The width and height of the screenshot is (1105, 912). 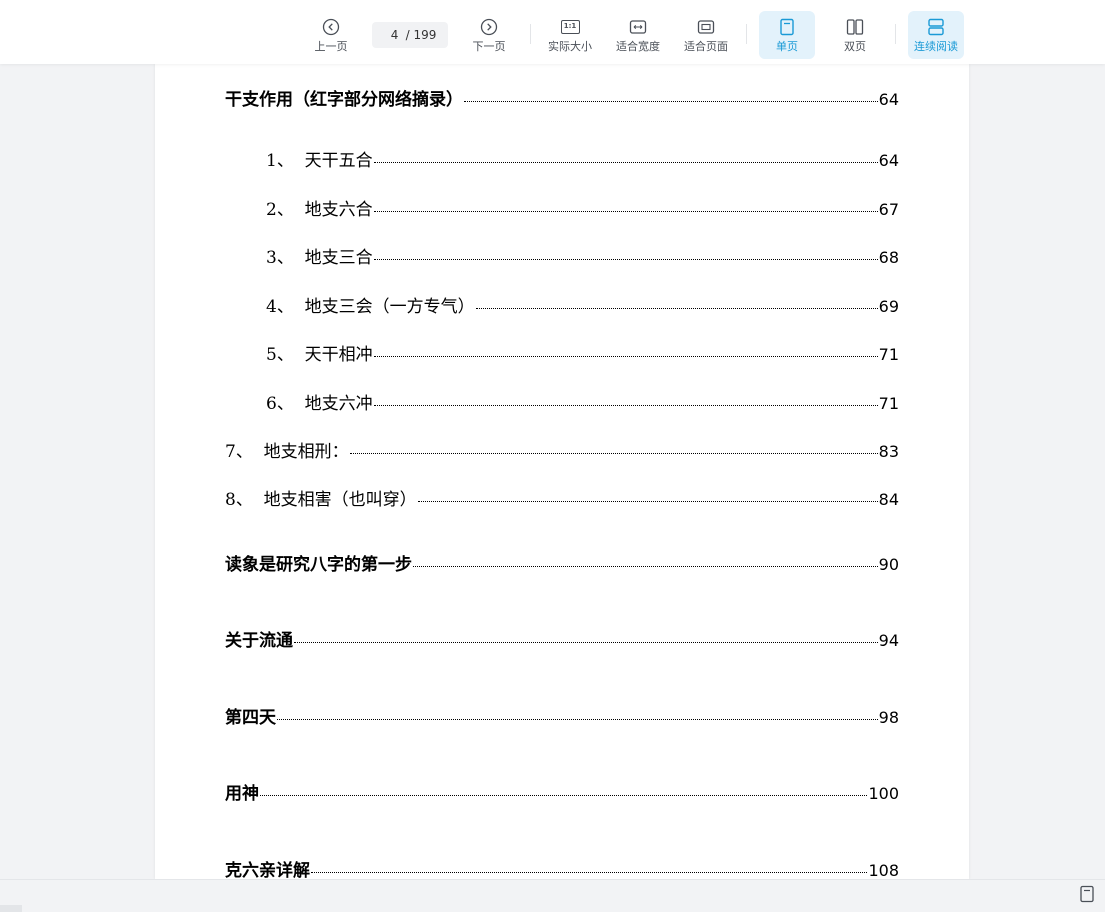 What do you see at coordinates (562, 500) in the screenshot?
I see `toc-entry: 8、 地支相害（也叫穿） 84` at bounding box center [562, 500].